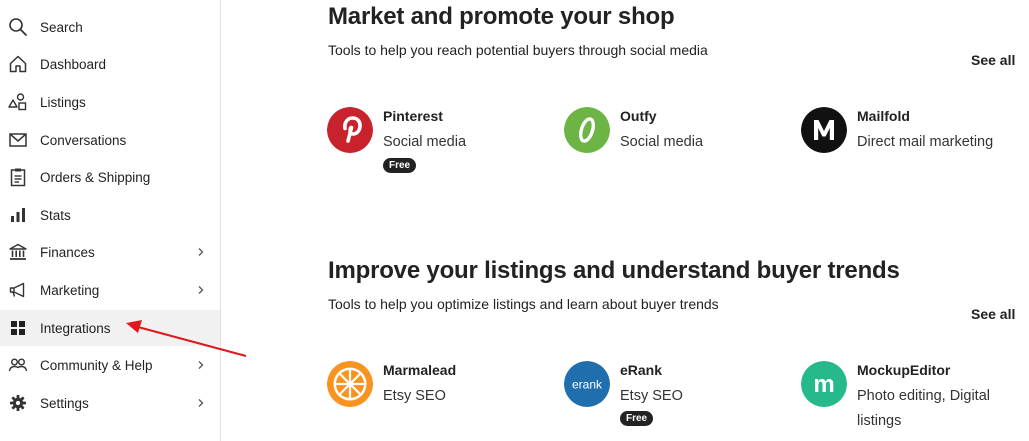  Describe the element at coordinates (824, 130) in the screenshot. I see `mailfold-logo-icon` at that location.